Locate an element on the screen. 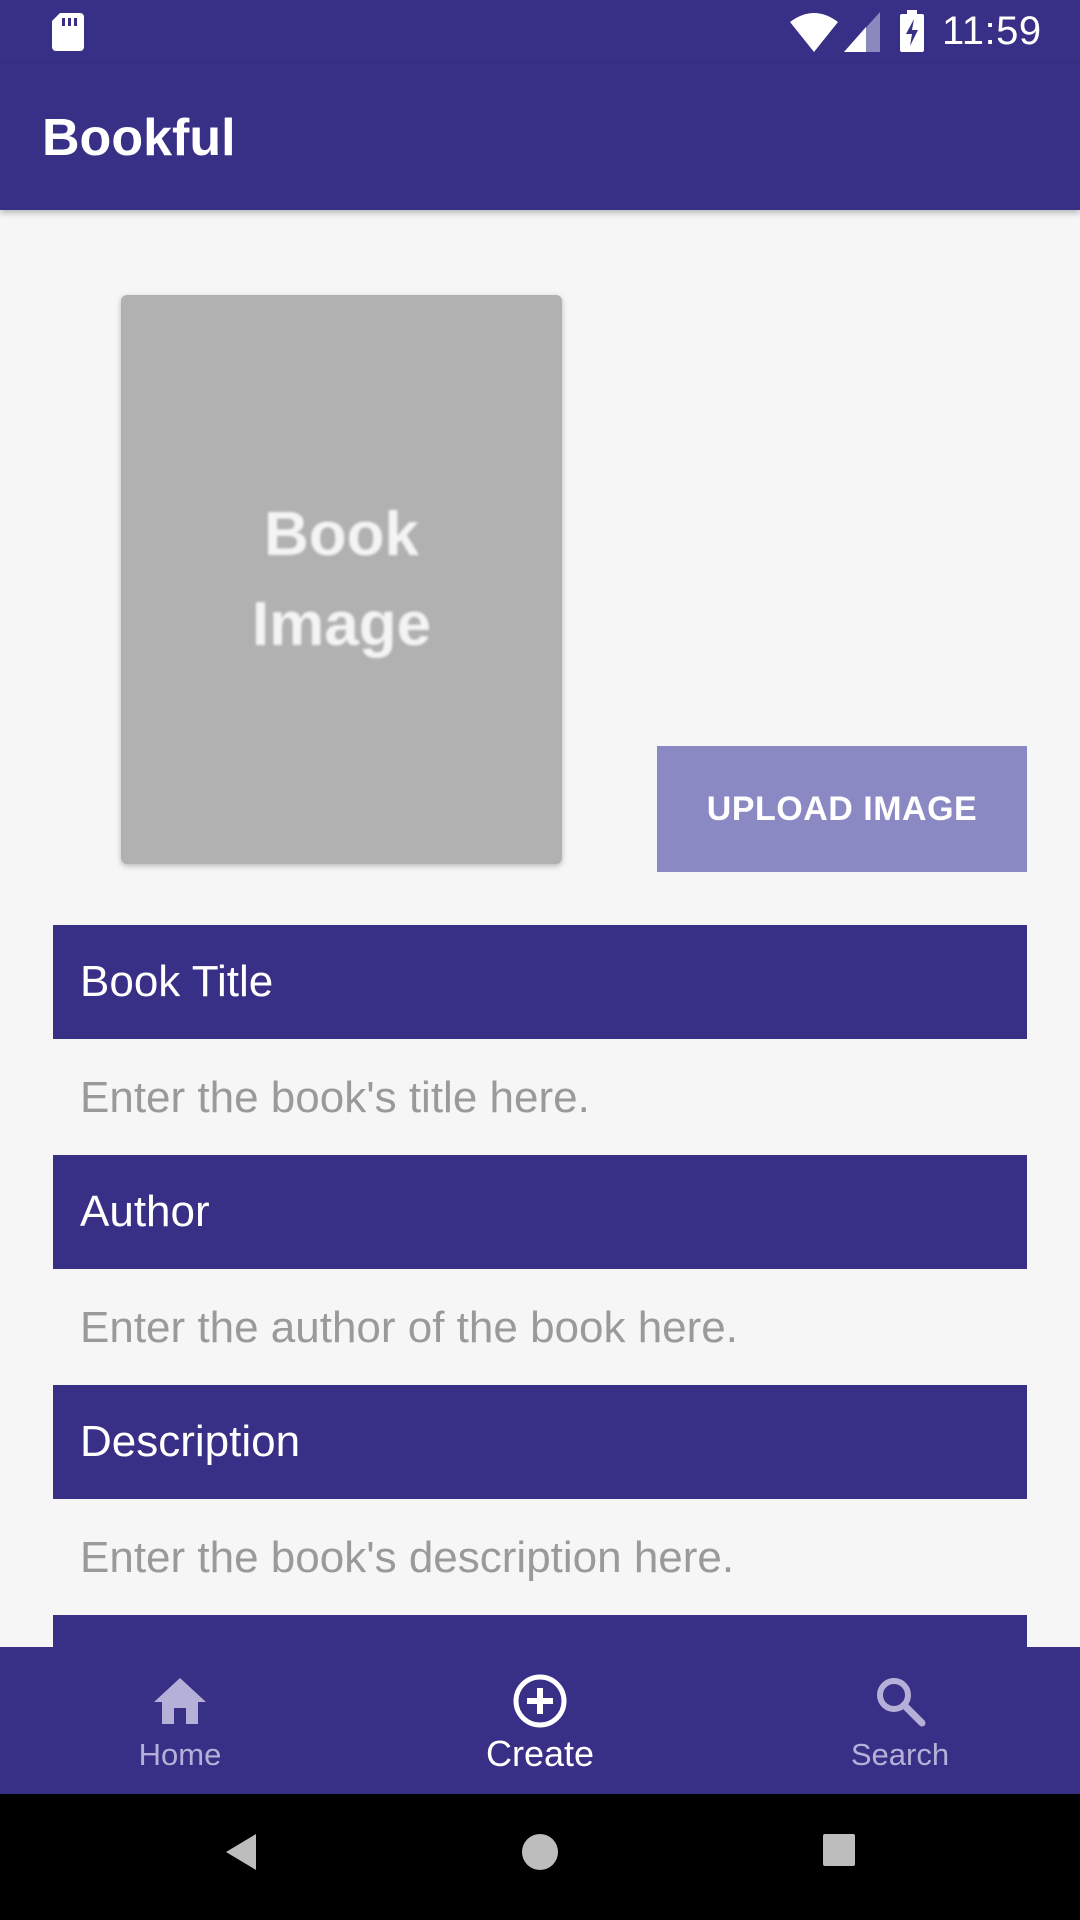 This screenshot has height=1920, width=1080. battery-charging-icon is located at coordinates (912, 31).